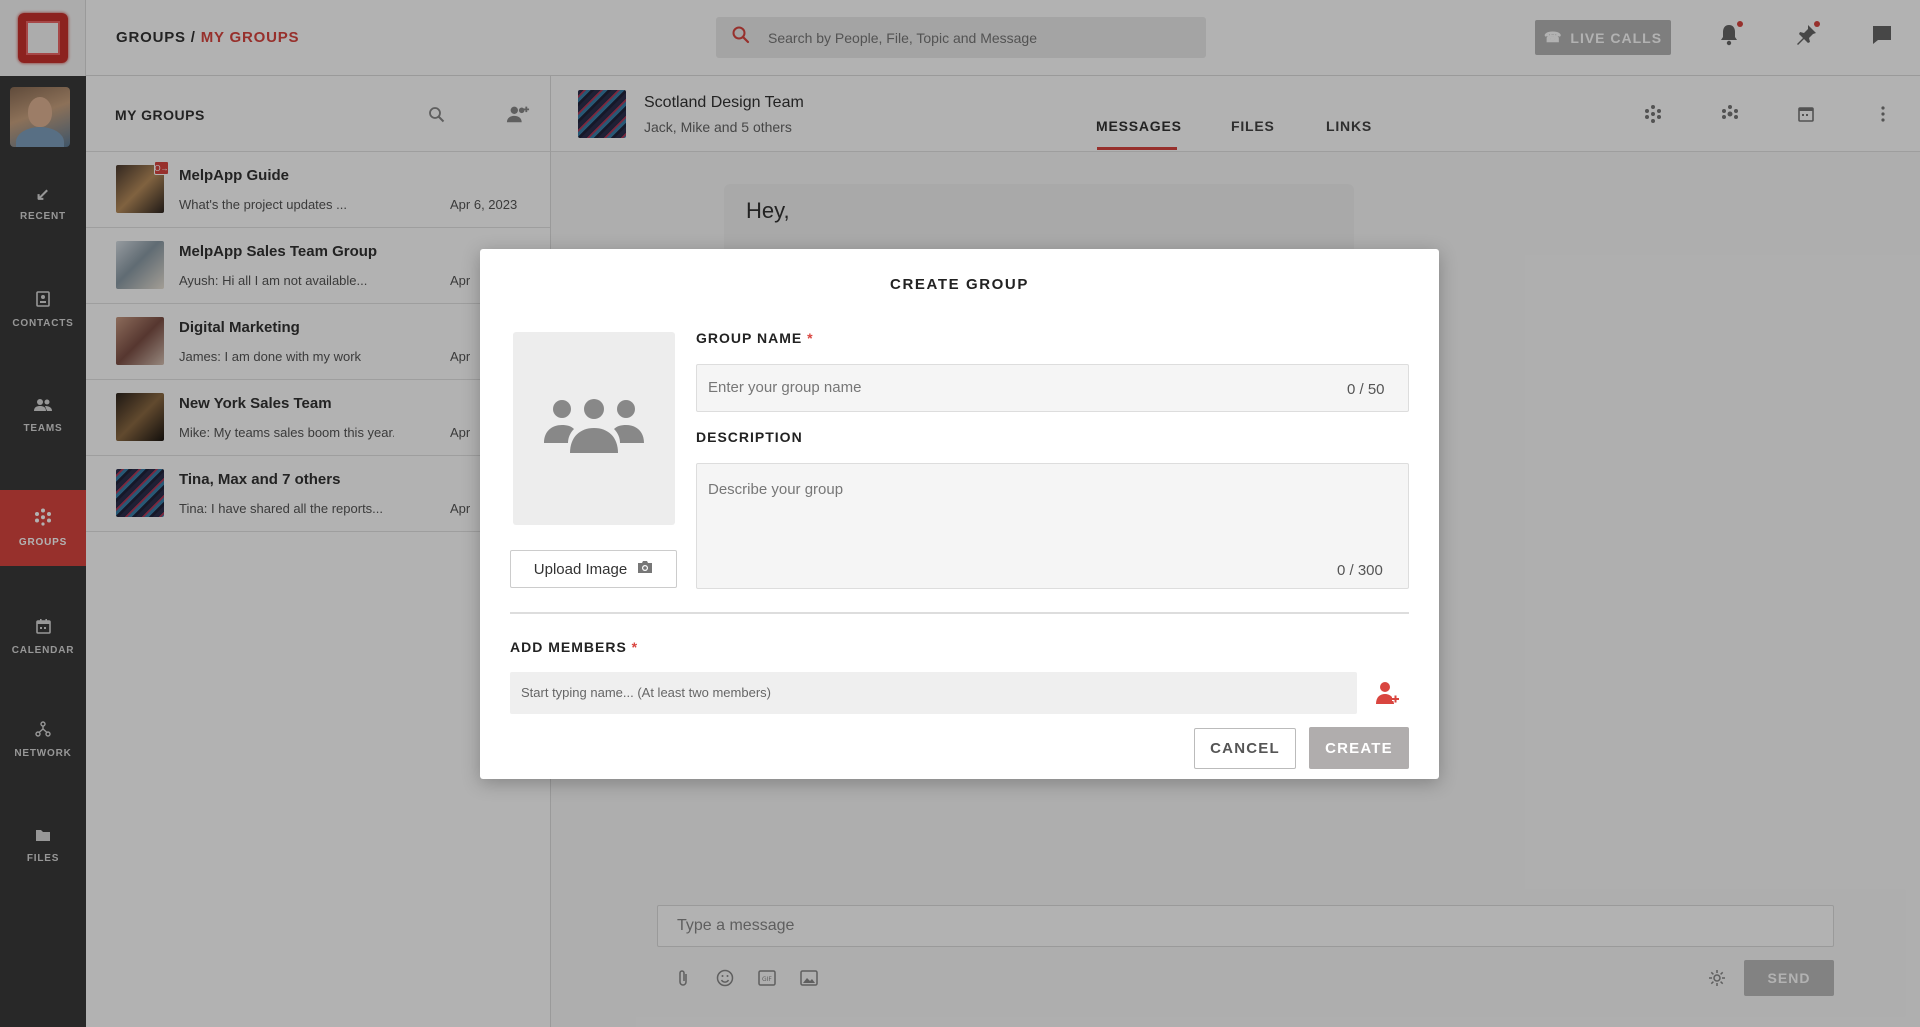 The height and width of the screenshot is (1027, 1920). What do you see at coordinates (1360, 570) in the screenshot?
I see `description-counter: 0 / 300` at bounding box center [1360, 570].